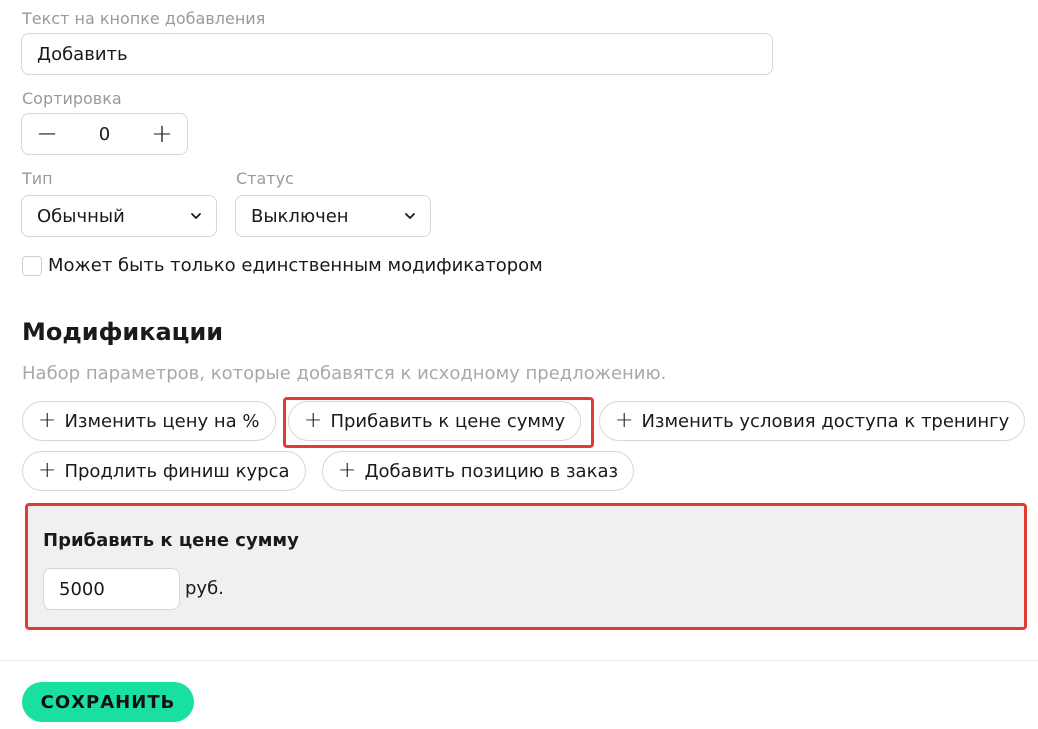 The width and height of the screenshot is (1038, 729). I want to click on sort-stepper: − 0 +, so click(104, 134).